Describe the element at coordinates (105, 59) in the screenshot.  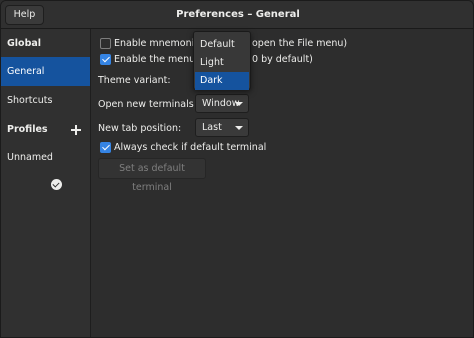
I see `menu-accelerator-checkbox` at that location.